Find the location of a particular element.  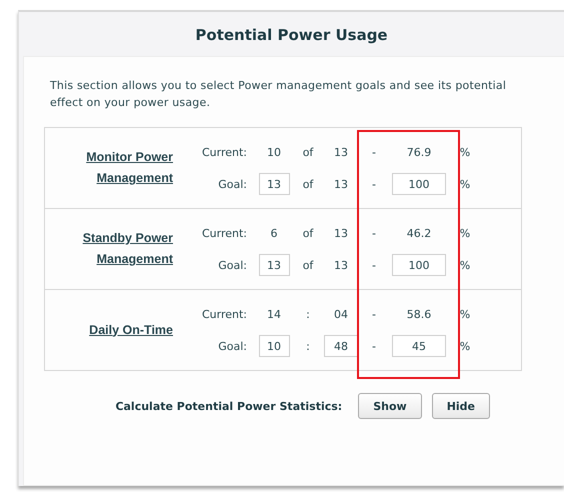

current-value: 04 is located at coordinates (341, 314).